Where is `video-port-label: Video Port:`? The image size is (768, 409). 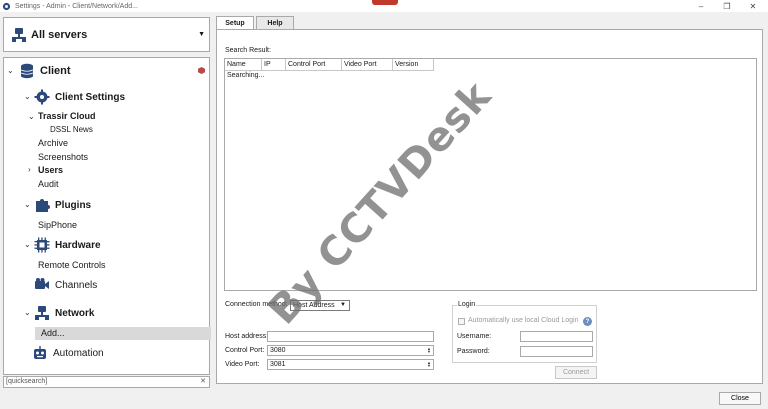
video-port-label: Video Port: is located at coordinates (242, 364).